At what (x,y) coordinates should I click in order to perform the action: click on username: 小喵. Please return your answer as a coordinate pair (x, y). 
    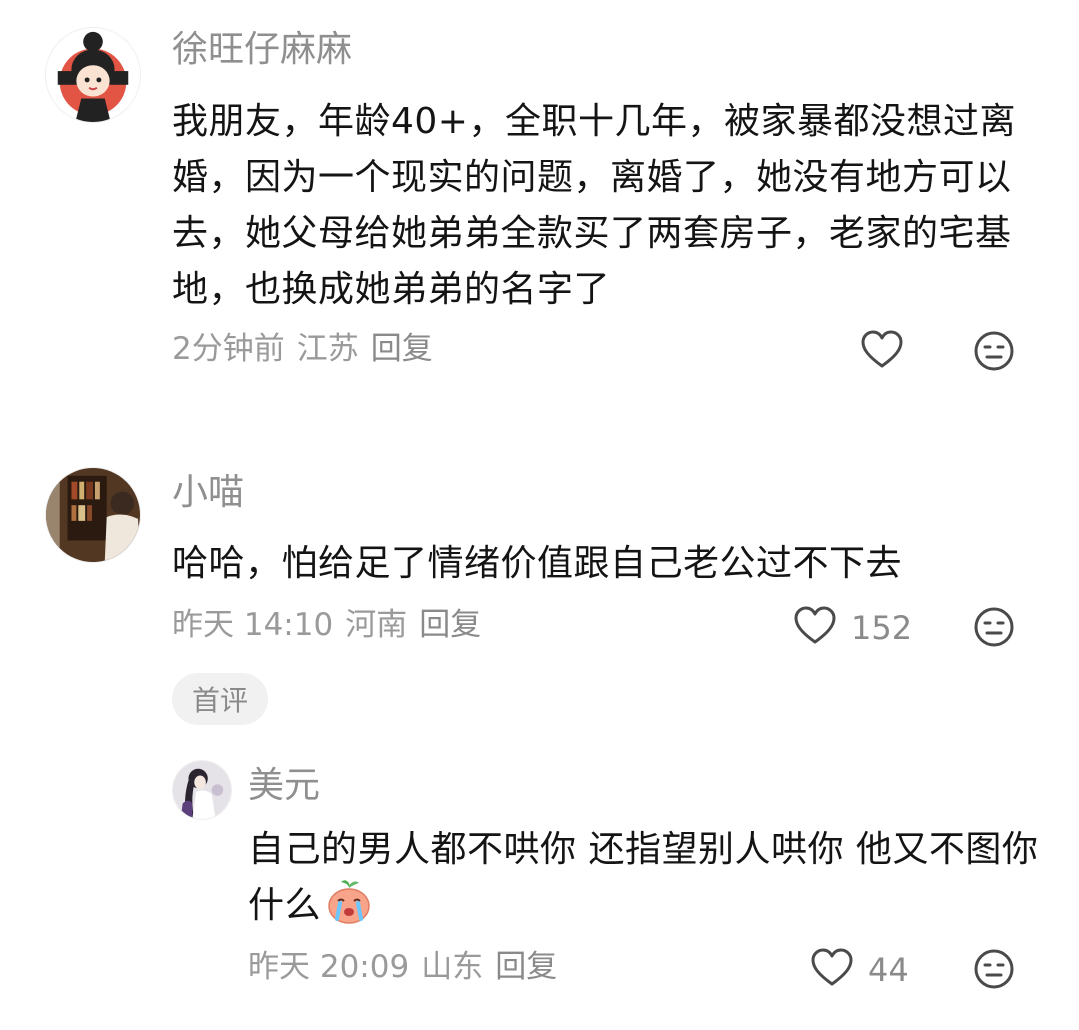
    Looking at the image, I should click on (208, 493).